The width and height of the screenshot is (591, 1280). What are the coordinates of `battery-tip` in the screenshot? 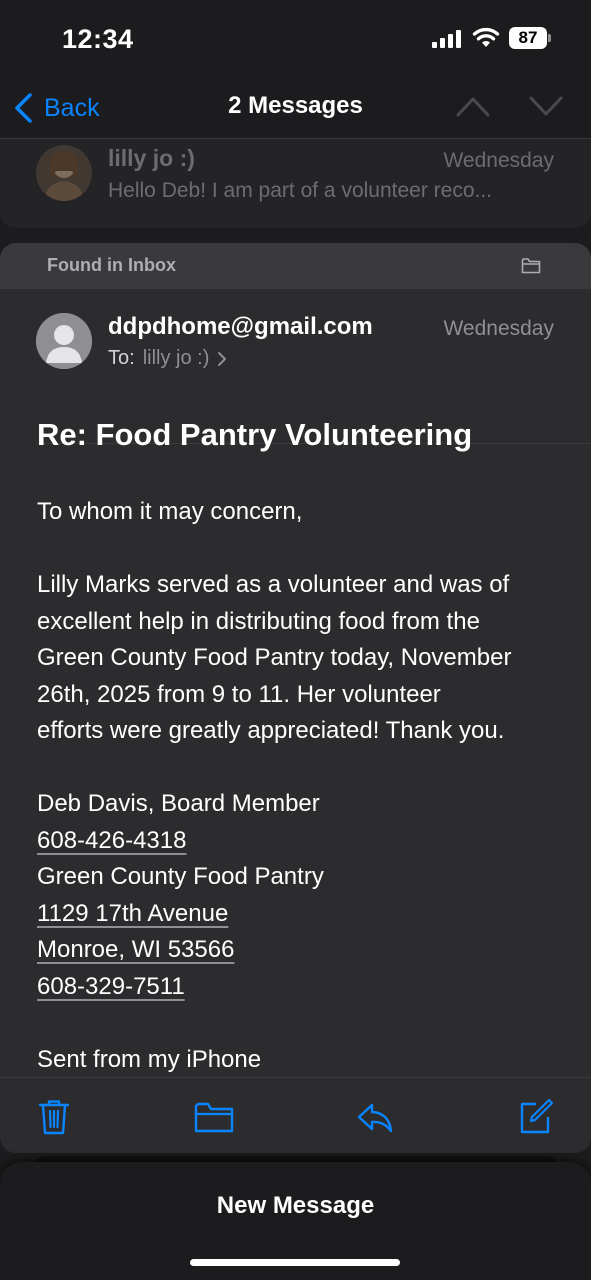 It's located at (549, 38).